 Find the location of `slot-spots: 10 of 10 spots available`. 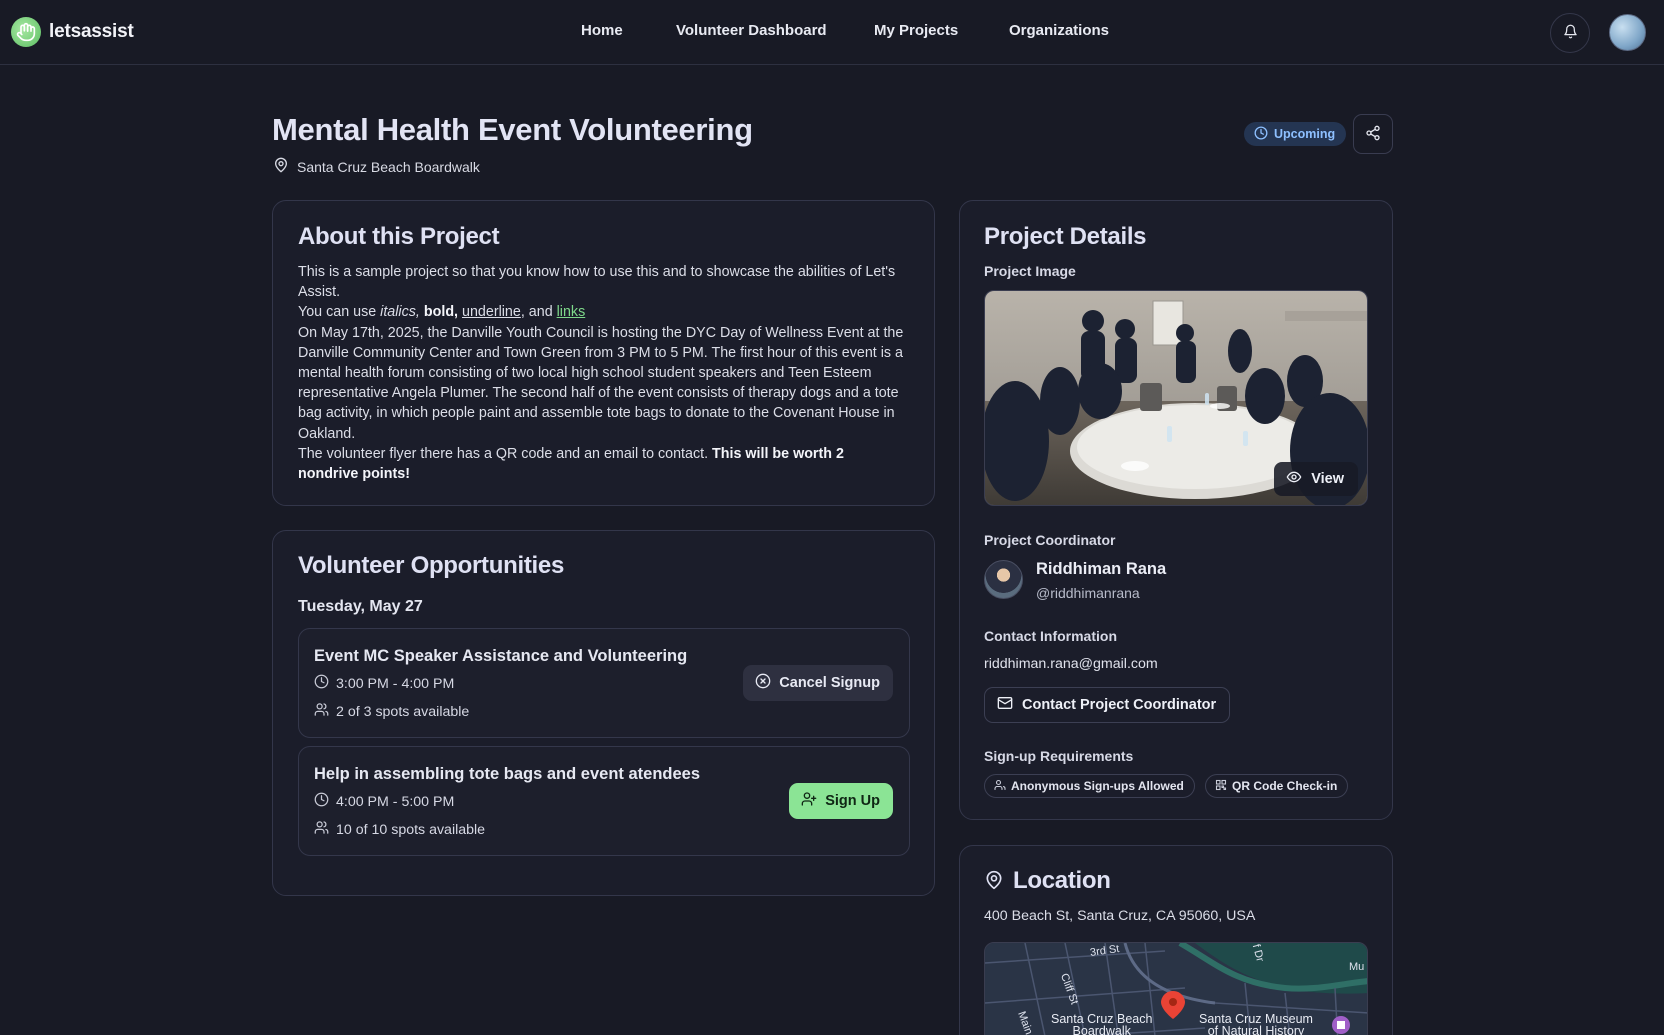

slot-spots: 10 of 10 spots available is located at coordinates (399, 829).